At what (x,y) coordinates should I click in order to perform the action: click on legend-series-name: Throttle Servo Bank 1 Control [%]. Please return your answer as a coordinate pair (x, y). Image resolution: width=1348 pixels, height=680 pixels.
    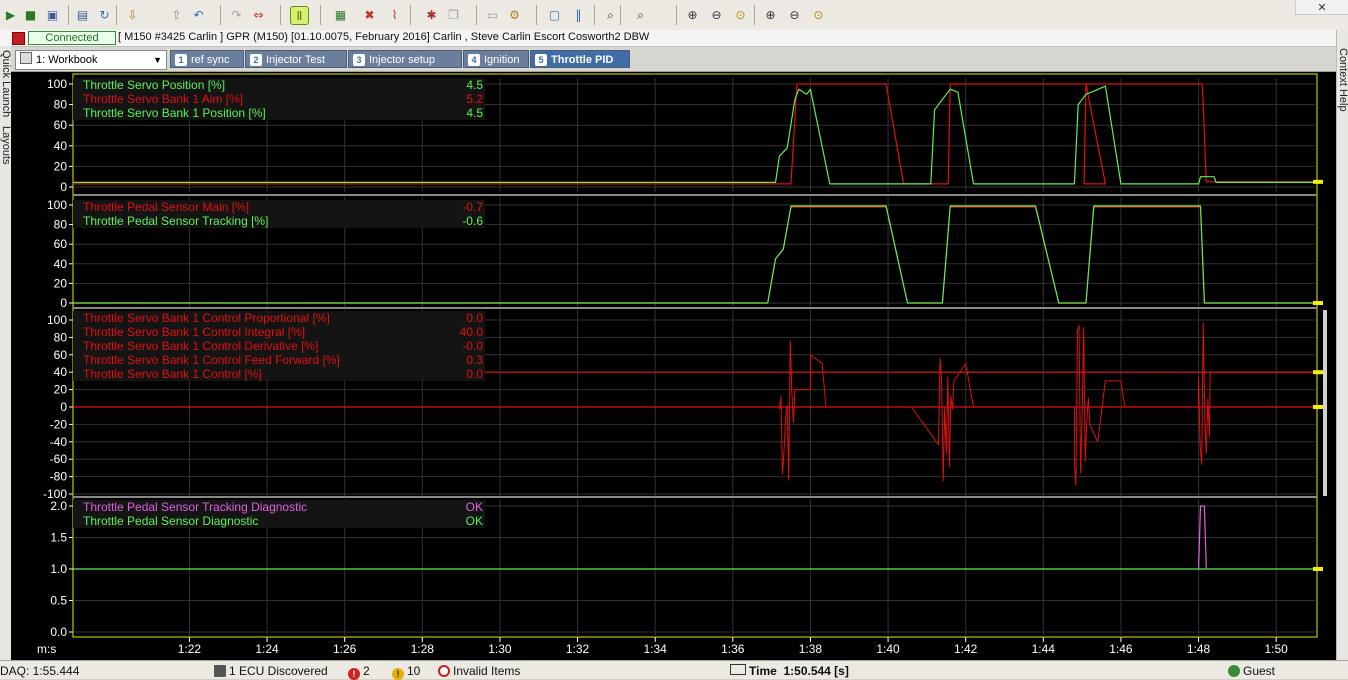
    Looking at the image, I should click on (172, 374).